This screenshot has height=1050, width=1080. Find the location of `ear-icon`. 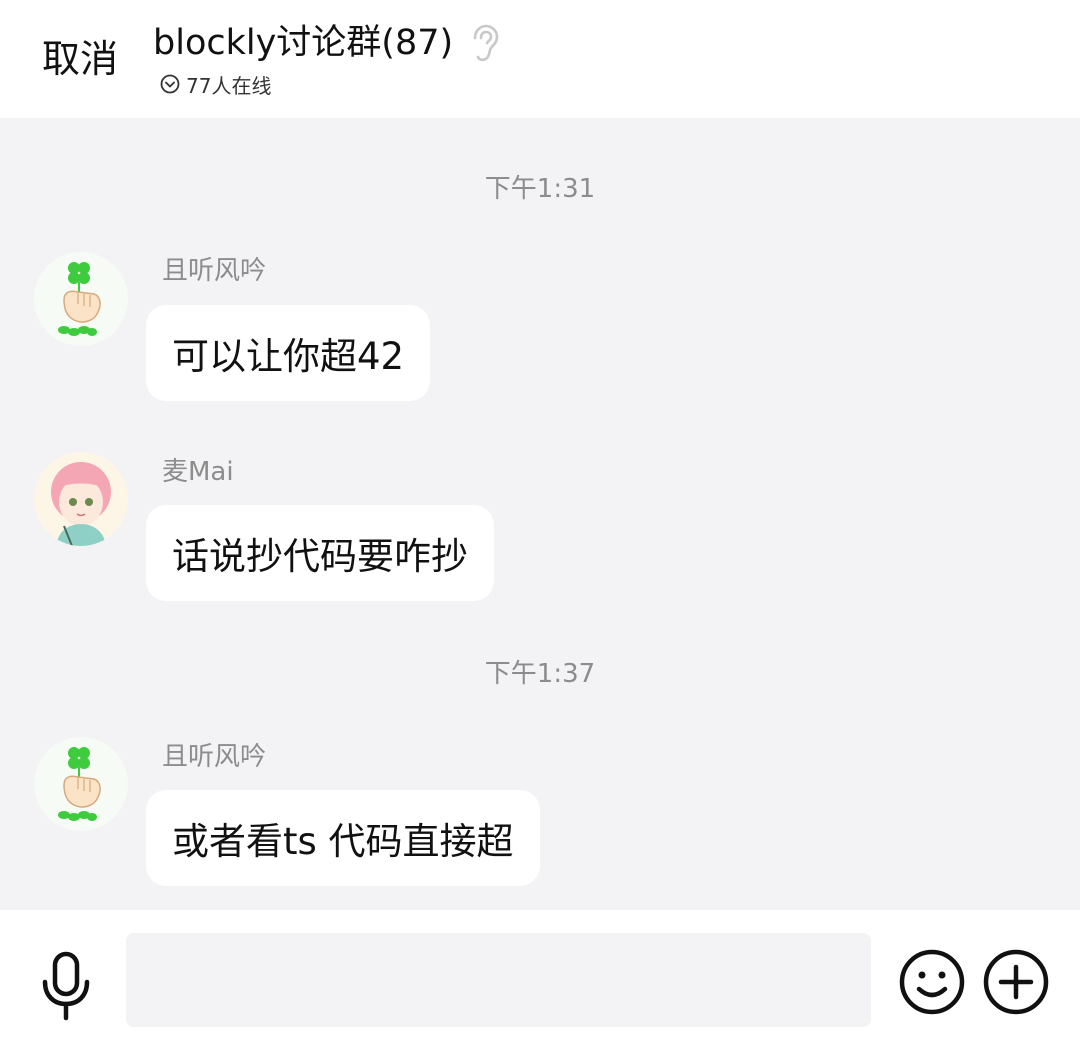

ear-icon is located at coordinates (484, 43).